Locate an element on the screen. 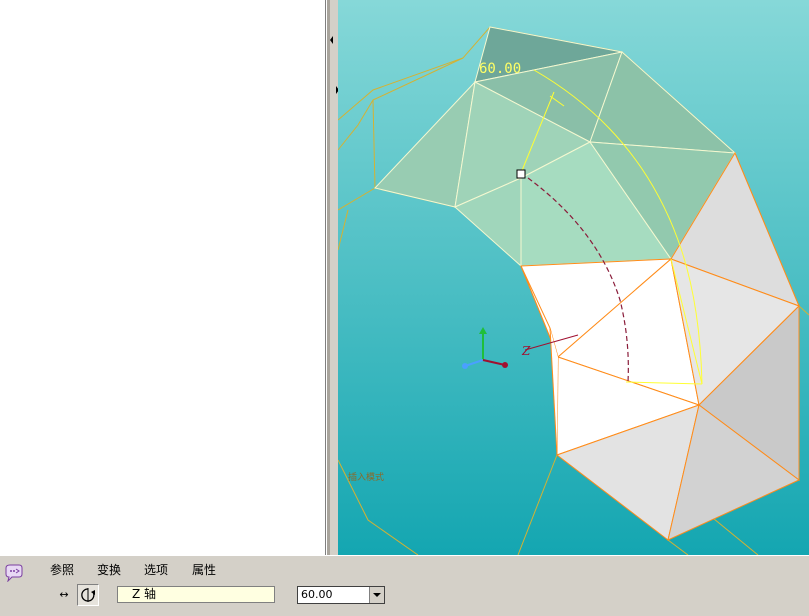 This screenshot has height=616, width=809. tab-transform: 变换 is located at coordinates (109, 569).